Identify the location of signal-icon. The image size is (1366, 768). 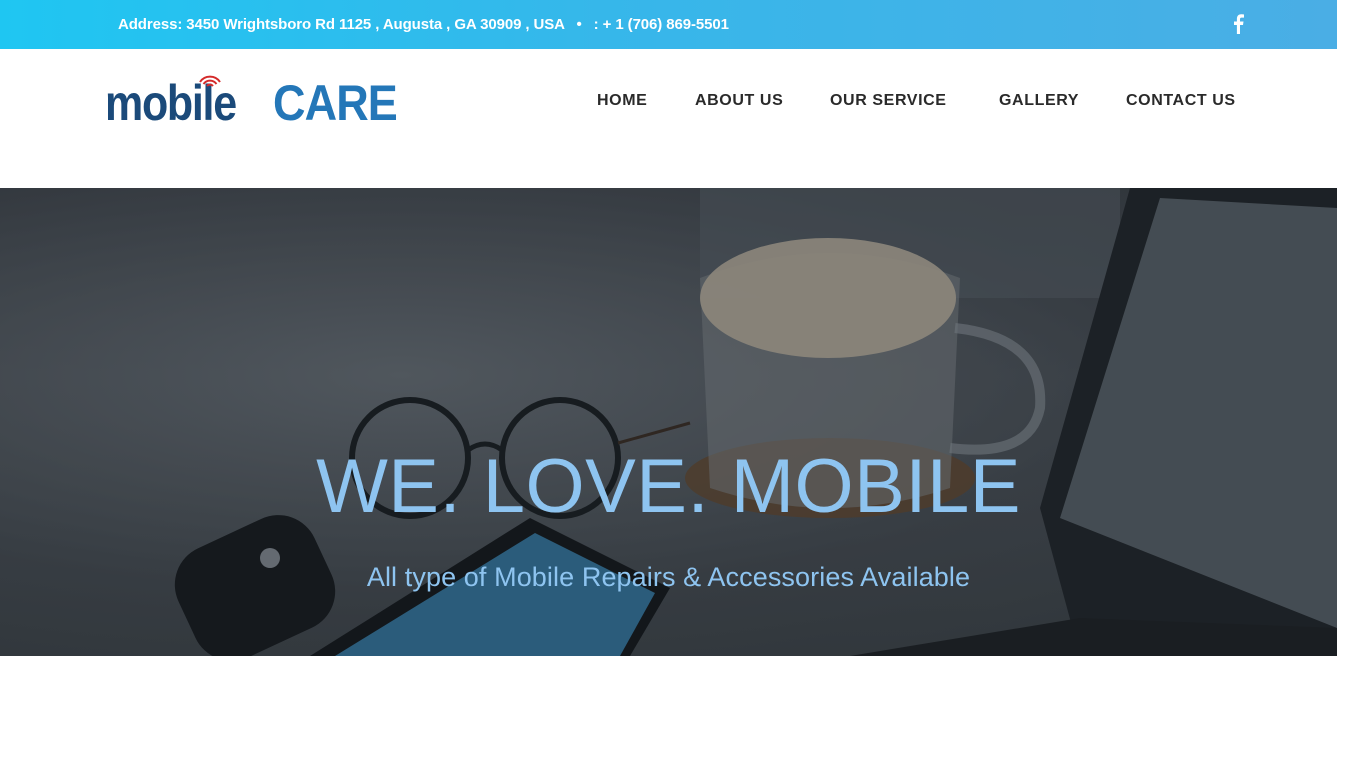
(210, 81).